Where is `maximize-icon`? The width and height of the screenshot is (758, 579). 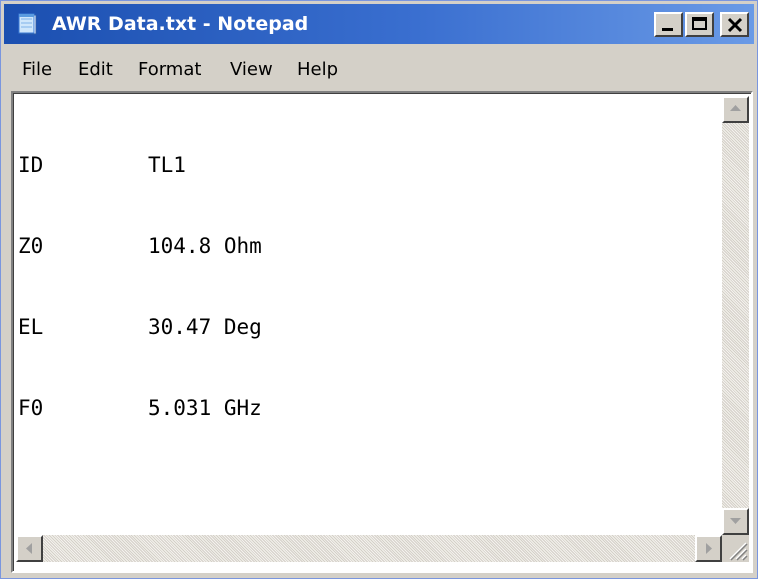 maximize-icon is located at coordinates (699, 23).